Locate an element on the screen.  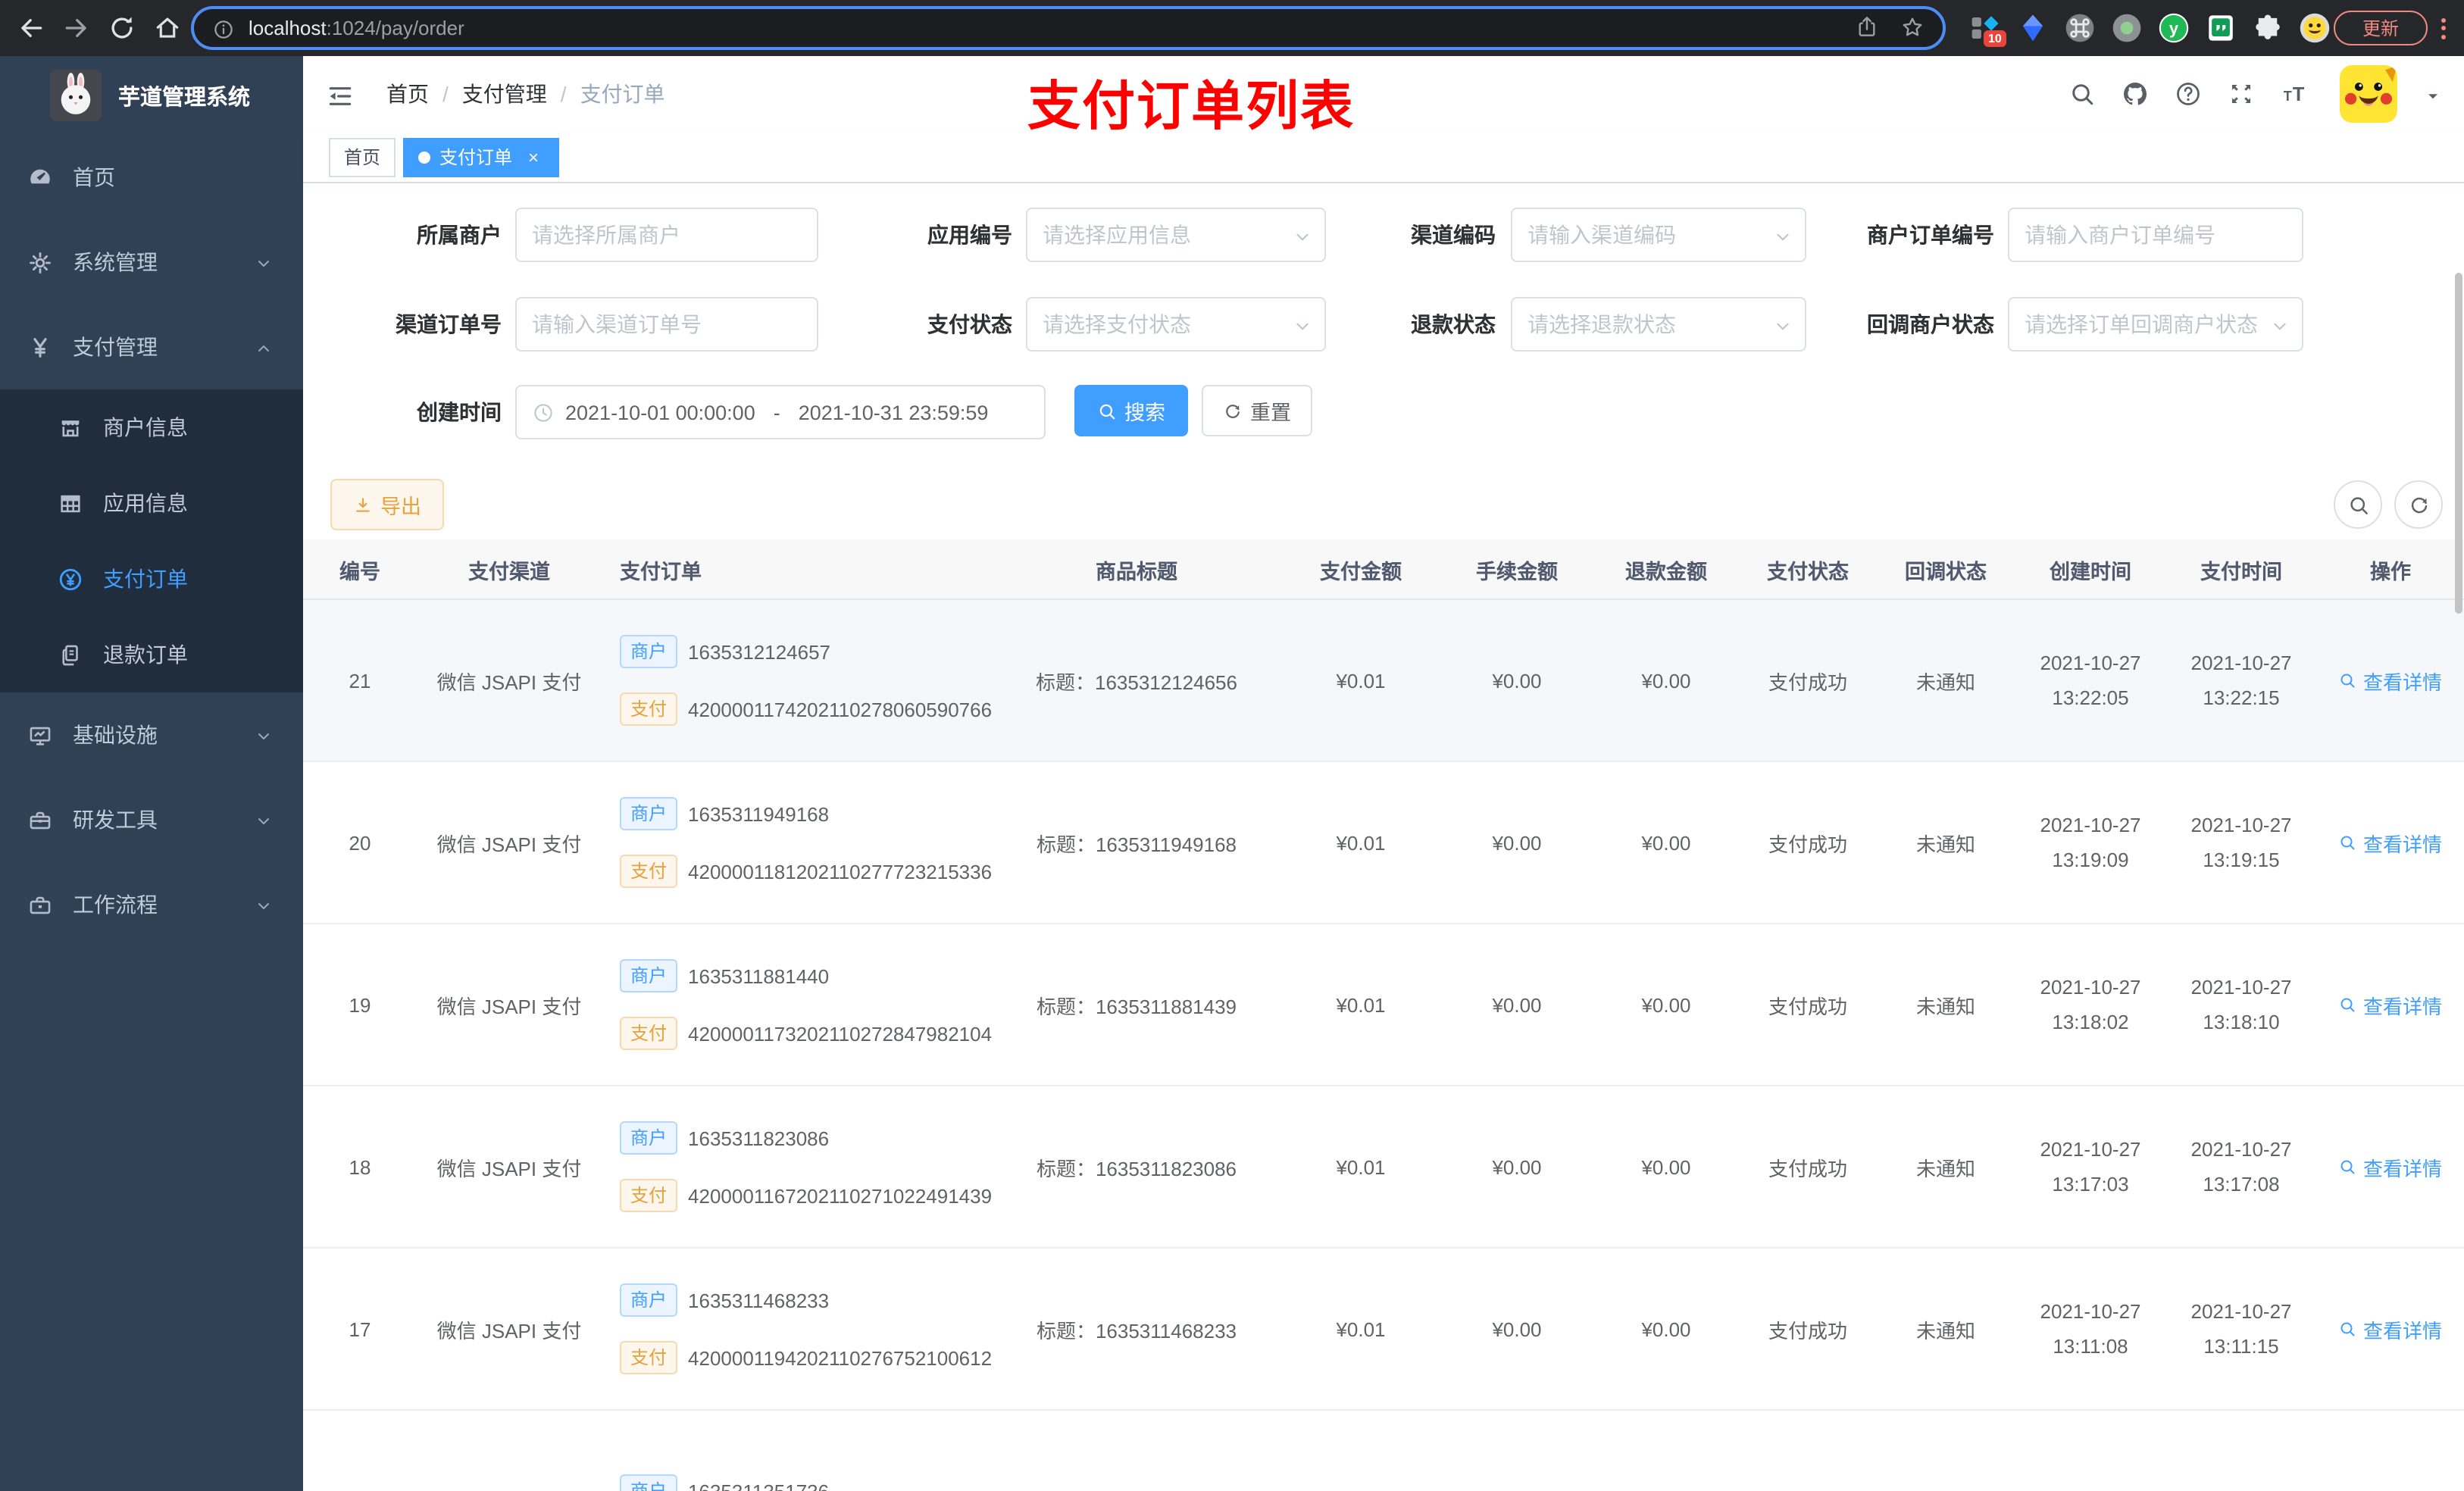
sidebar-item-home: 首页 is located at coordinates (151, 177).